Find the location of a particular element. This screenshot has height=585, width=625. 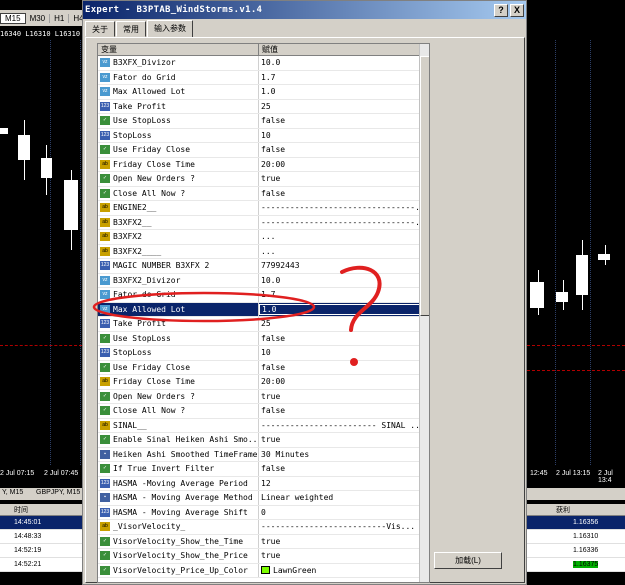

parameter-row: 123 HASMA -Moving Average Period 12 is located at coordinates (263, 483).